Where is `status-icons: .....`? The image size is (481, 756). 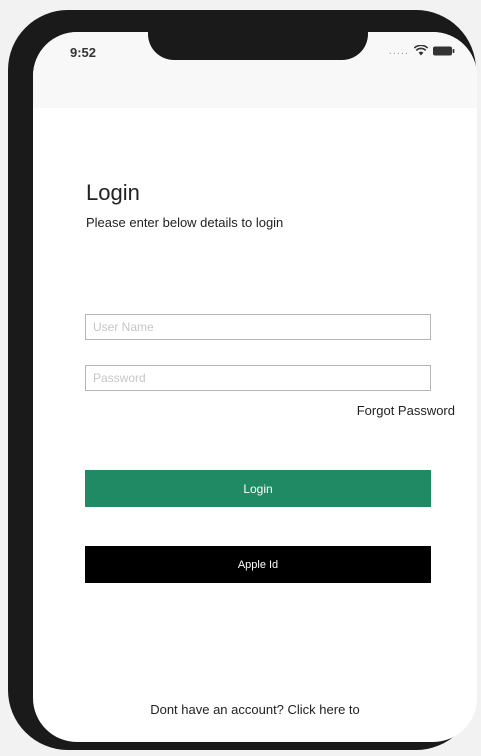
status-icons: ..... is located at coordinates (422, 50).